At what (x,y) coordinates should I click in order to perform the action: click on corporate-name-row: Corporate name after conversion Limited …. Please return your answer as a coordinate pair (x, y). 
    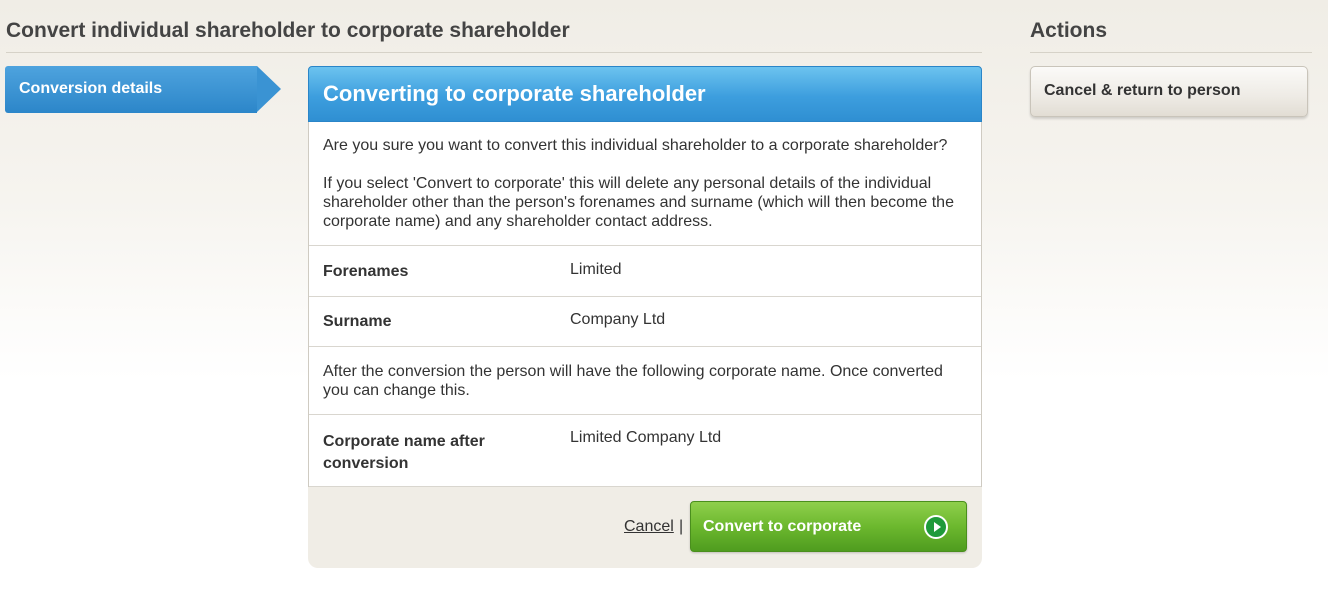
    Looking at the image, I should click on (645, 451).